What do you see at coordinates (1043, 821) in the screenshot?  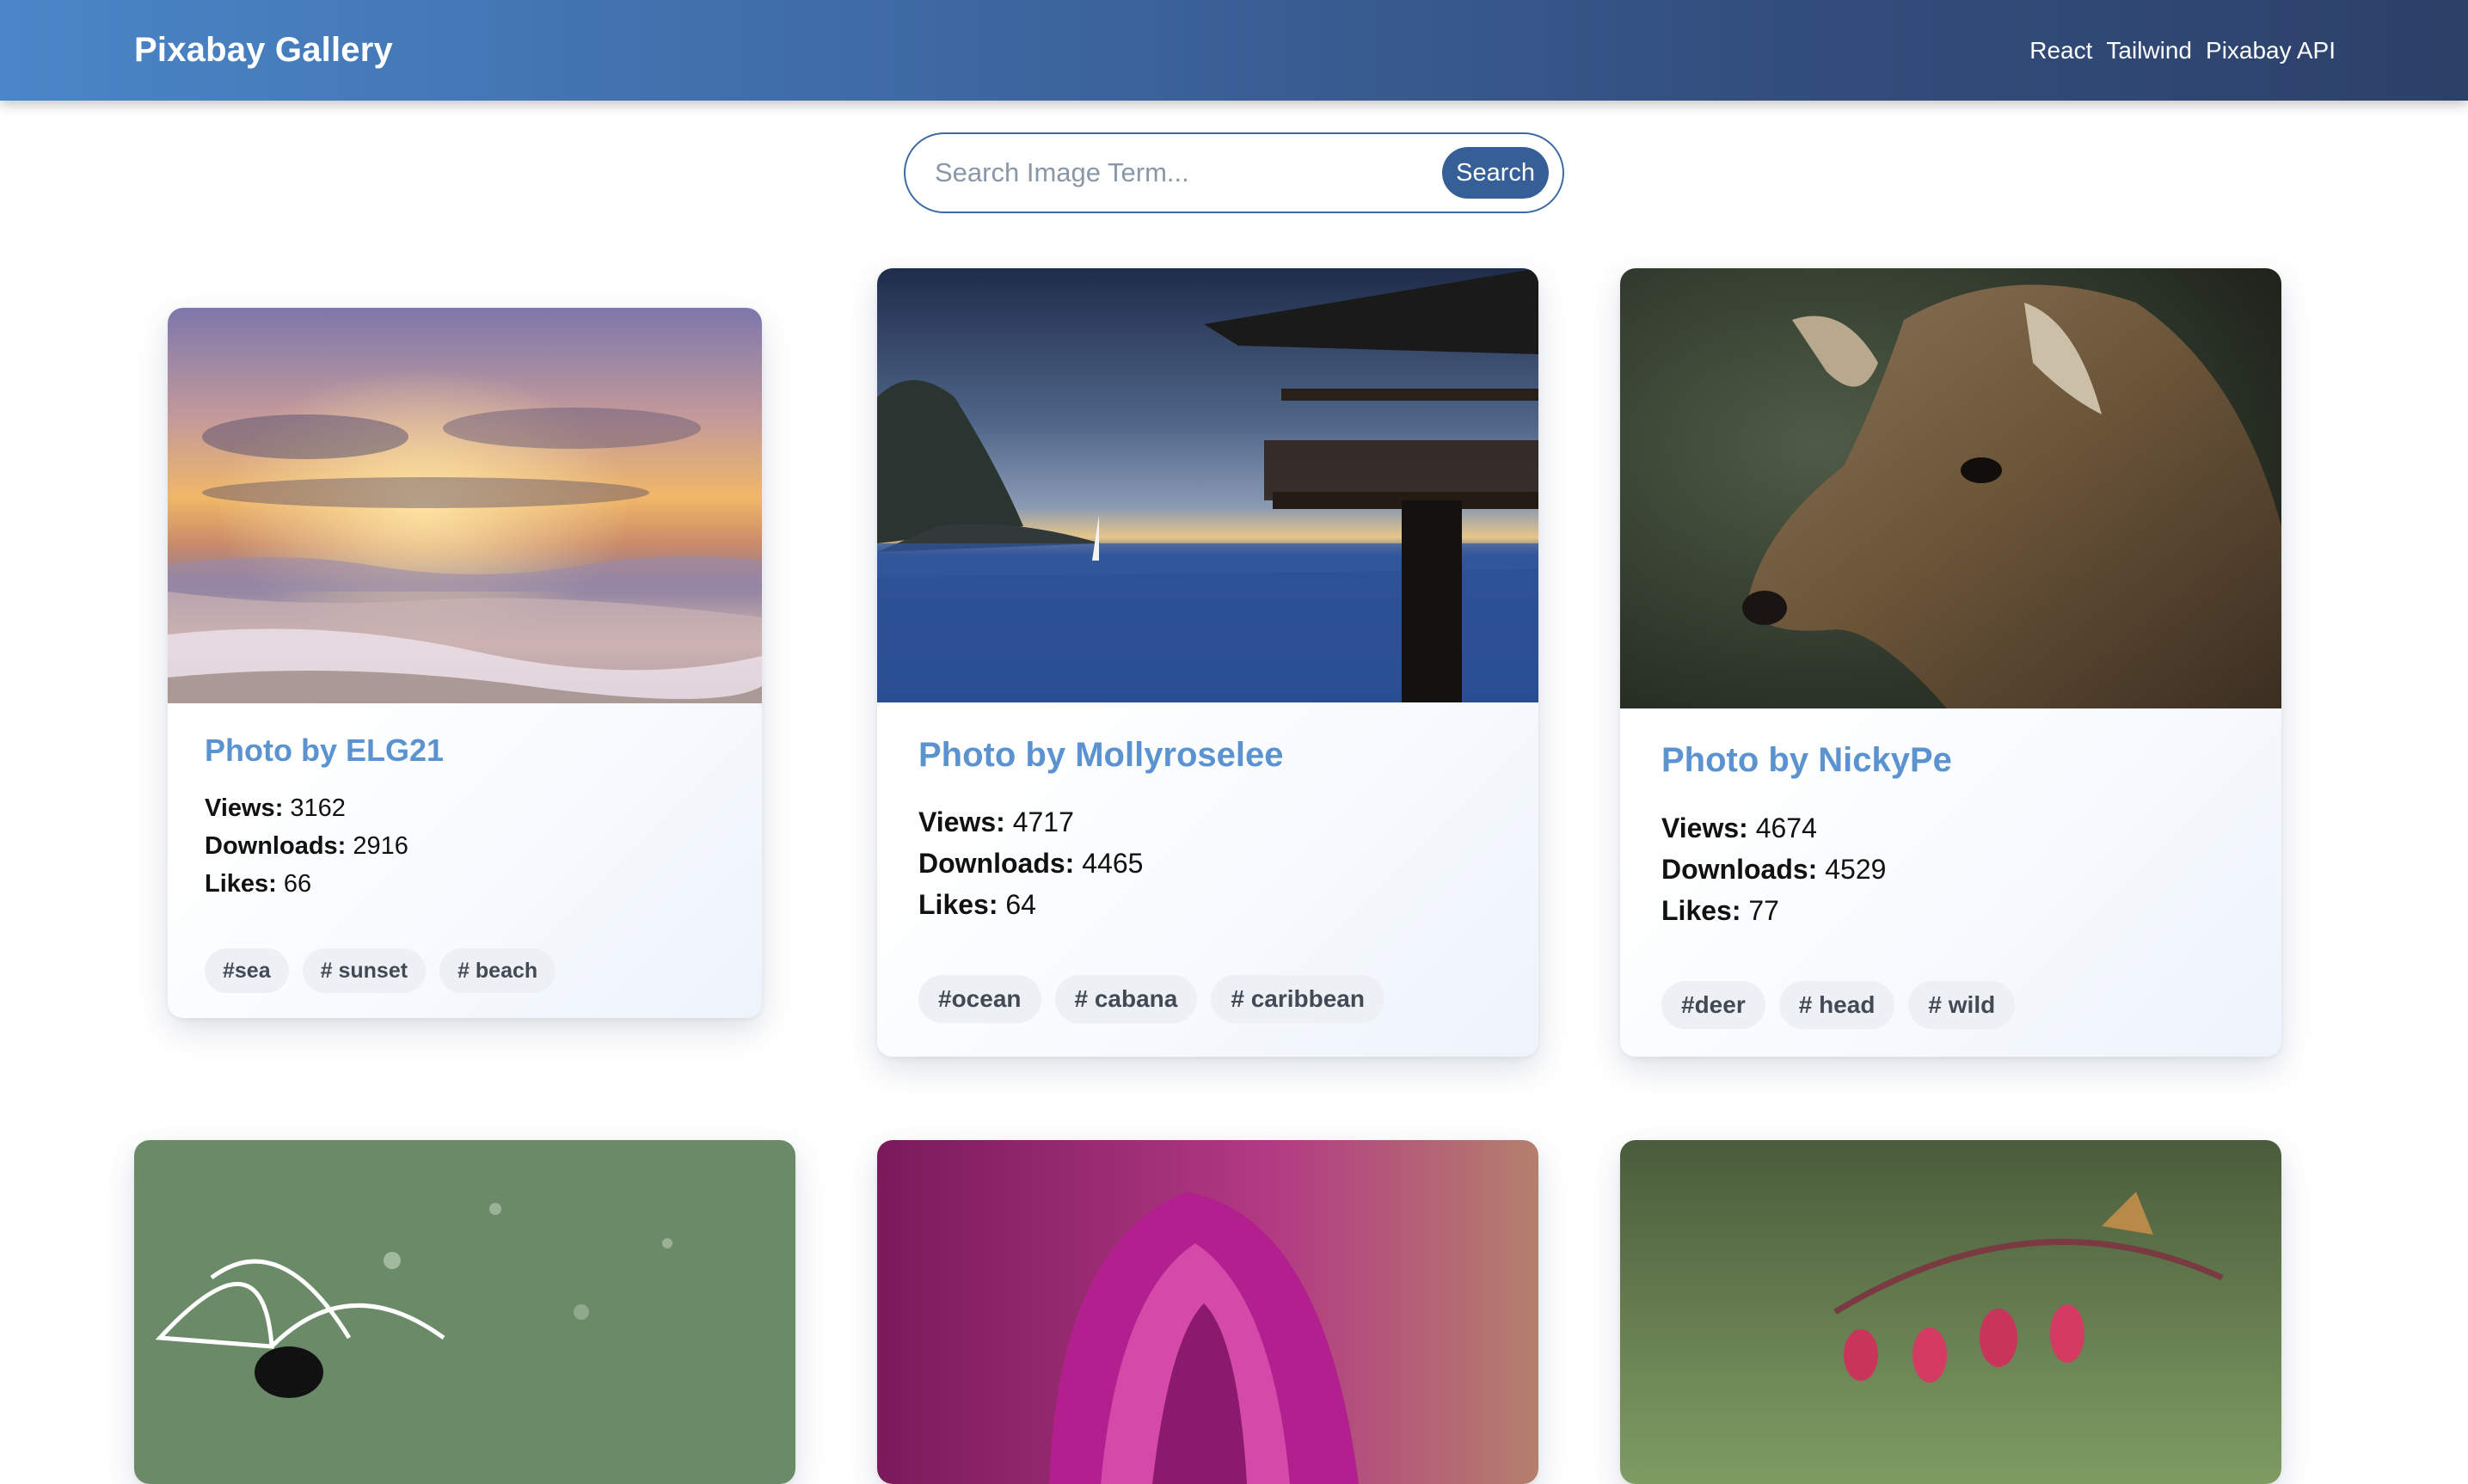 I see `stat-value: 4717` at bounding box center [1043, 821].